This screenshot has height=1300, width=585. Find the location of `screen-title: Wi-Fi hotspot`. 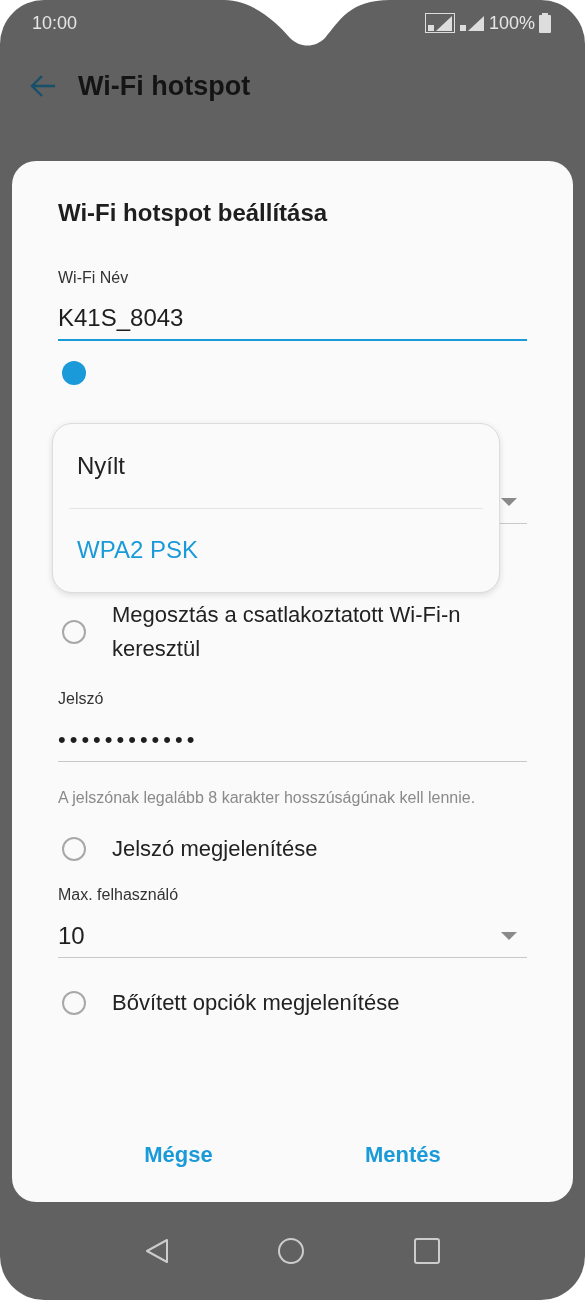

screen-title: Wi-Fi hotspot is located at coordinates (164, 86).